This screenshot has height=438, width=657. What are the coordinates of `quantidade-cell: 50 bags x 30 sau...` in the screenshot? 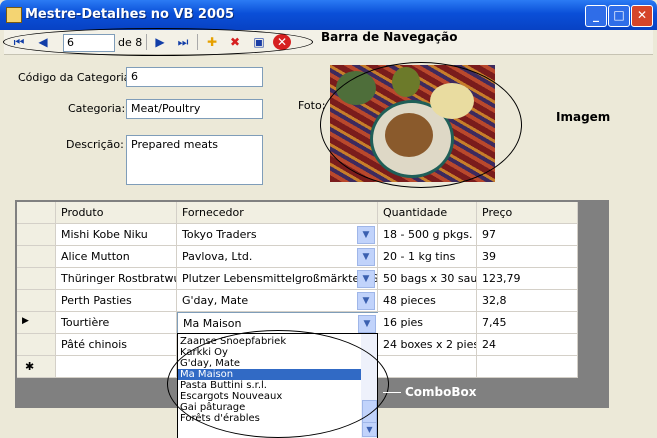 It's located at (427, 279).